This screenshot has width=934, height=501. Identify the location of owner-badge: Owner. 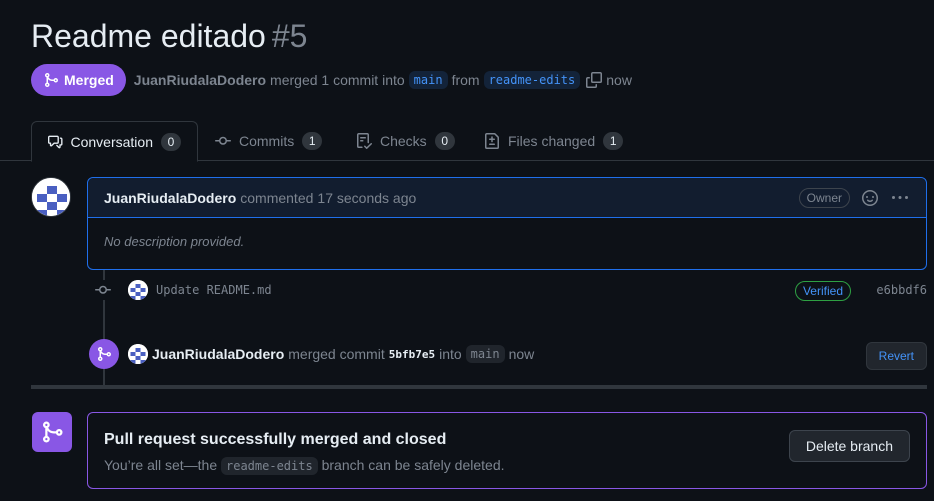
(824, 198).